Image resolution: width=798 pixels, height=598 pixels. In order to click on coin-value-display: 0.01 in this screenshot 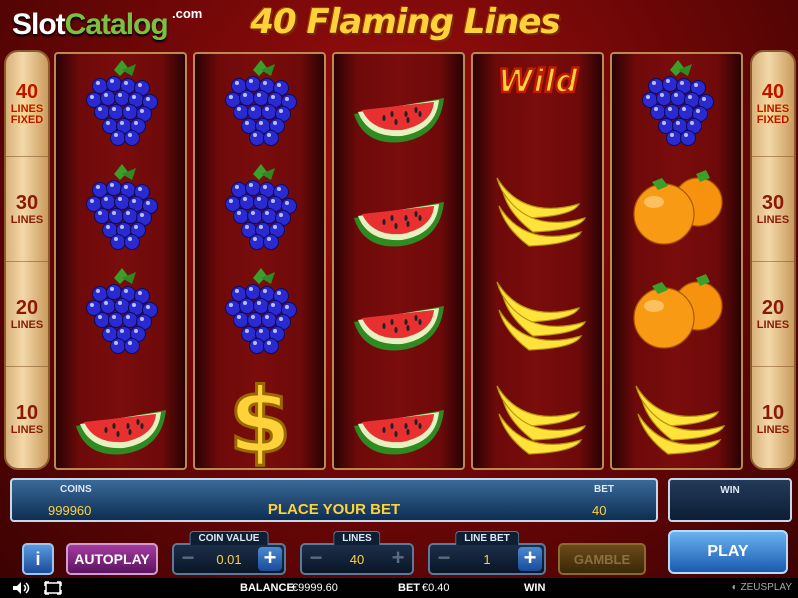, I will do `click(229, 559)`.